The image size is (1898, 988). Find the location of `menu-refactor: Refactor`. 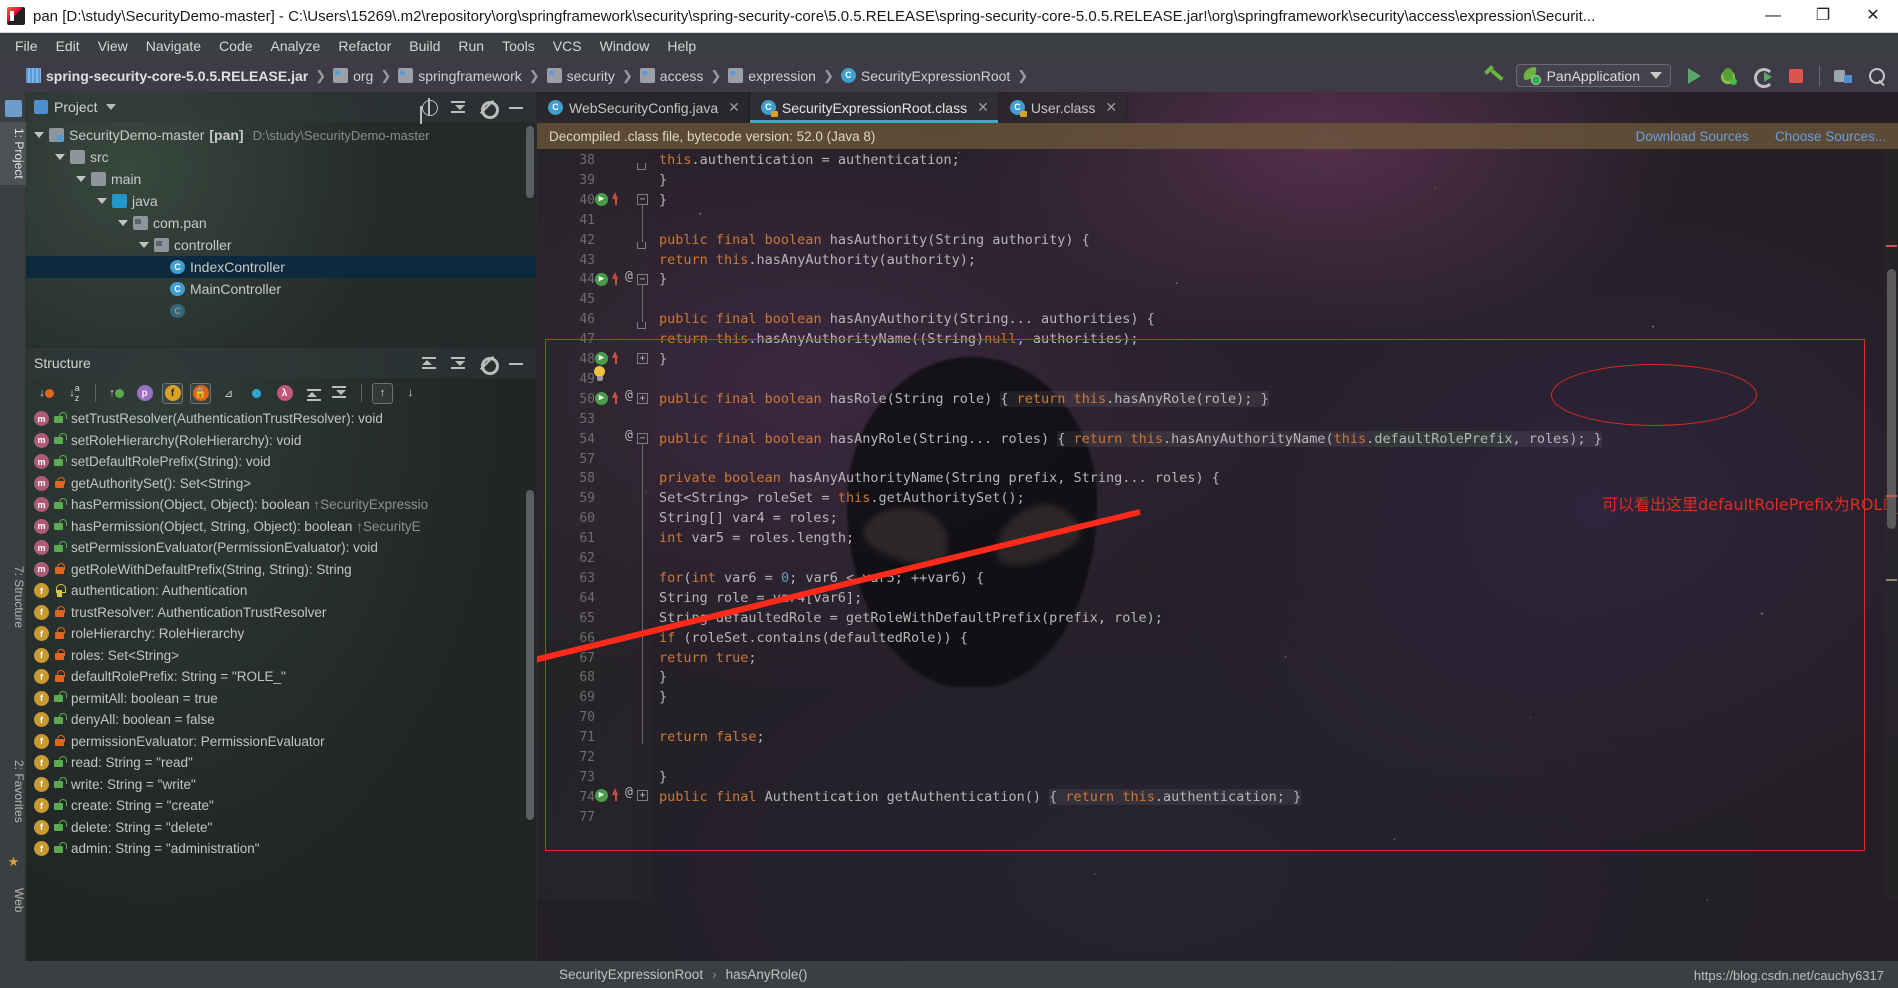

menu-refactor: Refactor is located at coordinates (364, 46).